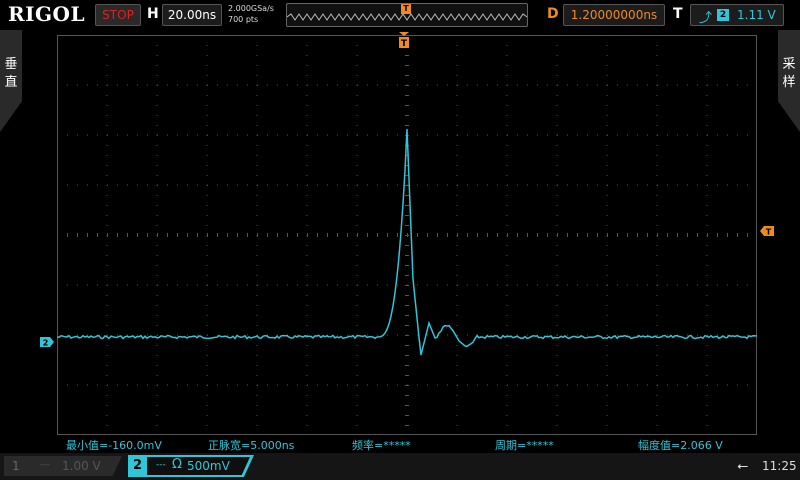 The height and width of the screenshot is (480, 800). I want to click on trigger-control: ⤴ 2 1.11 V, so click(737, 15).